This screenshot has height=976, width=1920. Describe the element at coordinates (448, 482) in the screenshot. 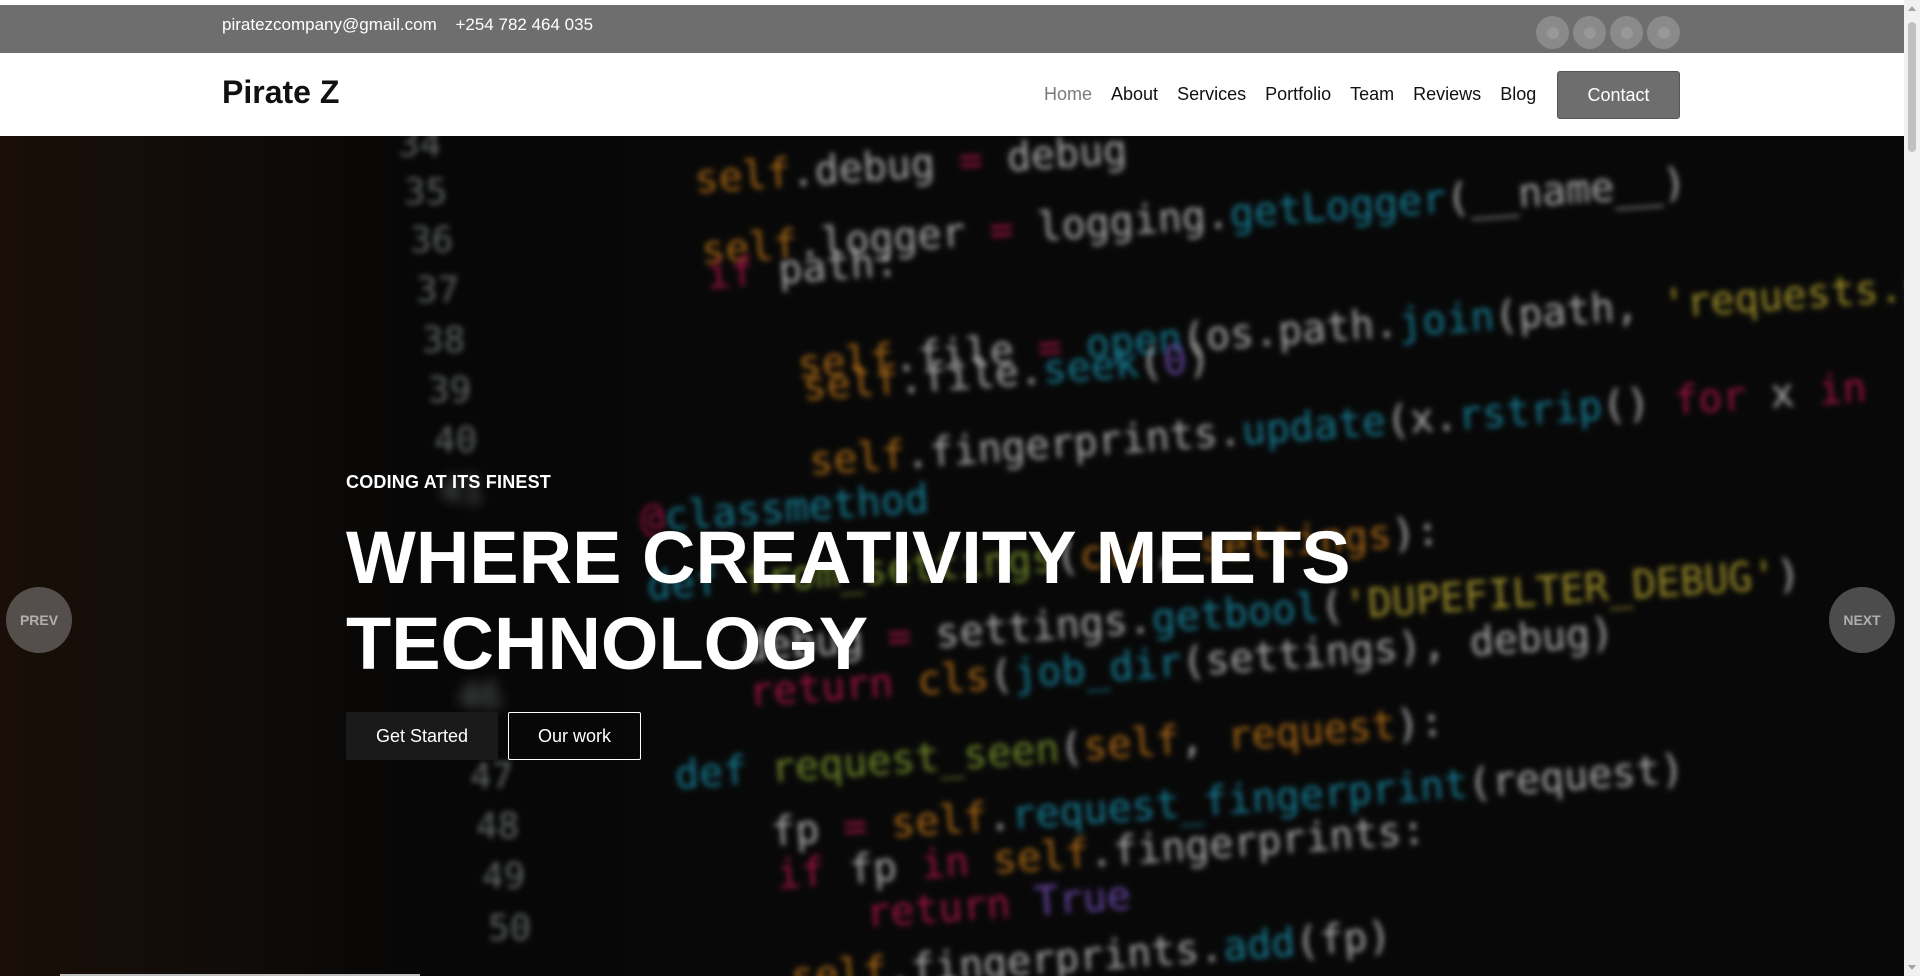

I see `hero-eyebrow: CODING AT ITS FINEST` at that location.